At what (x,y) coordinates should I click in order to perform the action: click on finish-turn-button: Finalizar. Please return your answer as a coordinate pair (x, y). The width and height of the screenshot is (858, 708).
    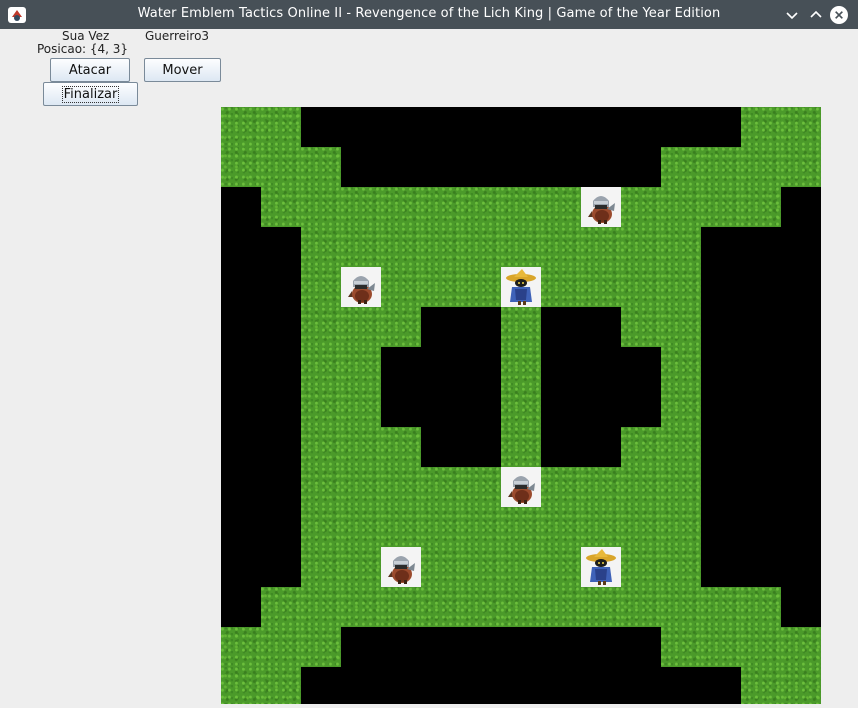
    Looking at the image, I should click on (90, 94).